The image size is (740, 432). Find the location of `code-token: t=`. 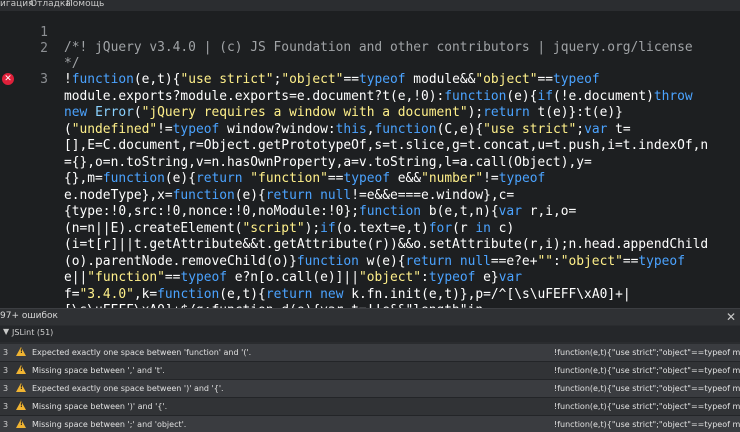

code-token: t= is located at coordinates (619, 129).